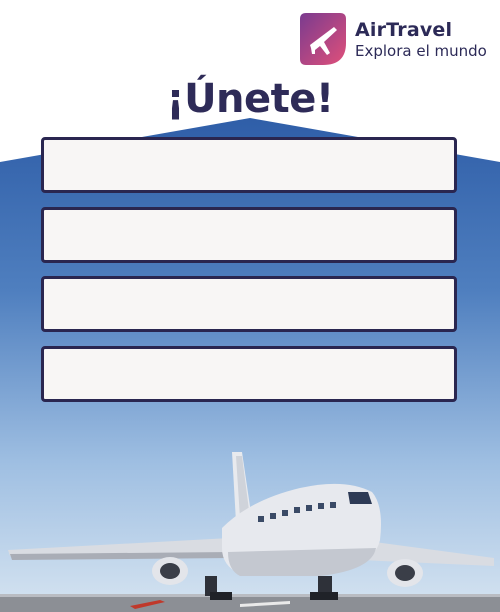 The image size is (500, 612). I want to click on brand-logo: AirTravel Explora el mundo, so click(400, 41).